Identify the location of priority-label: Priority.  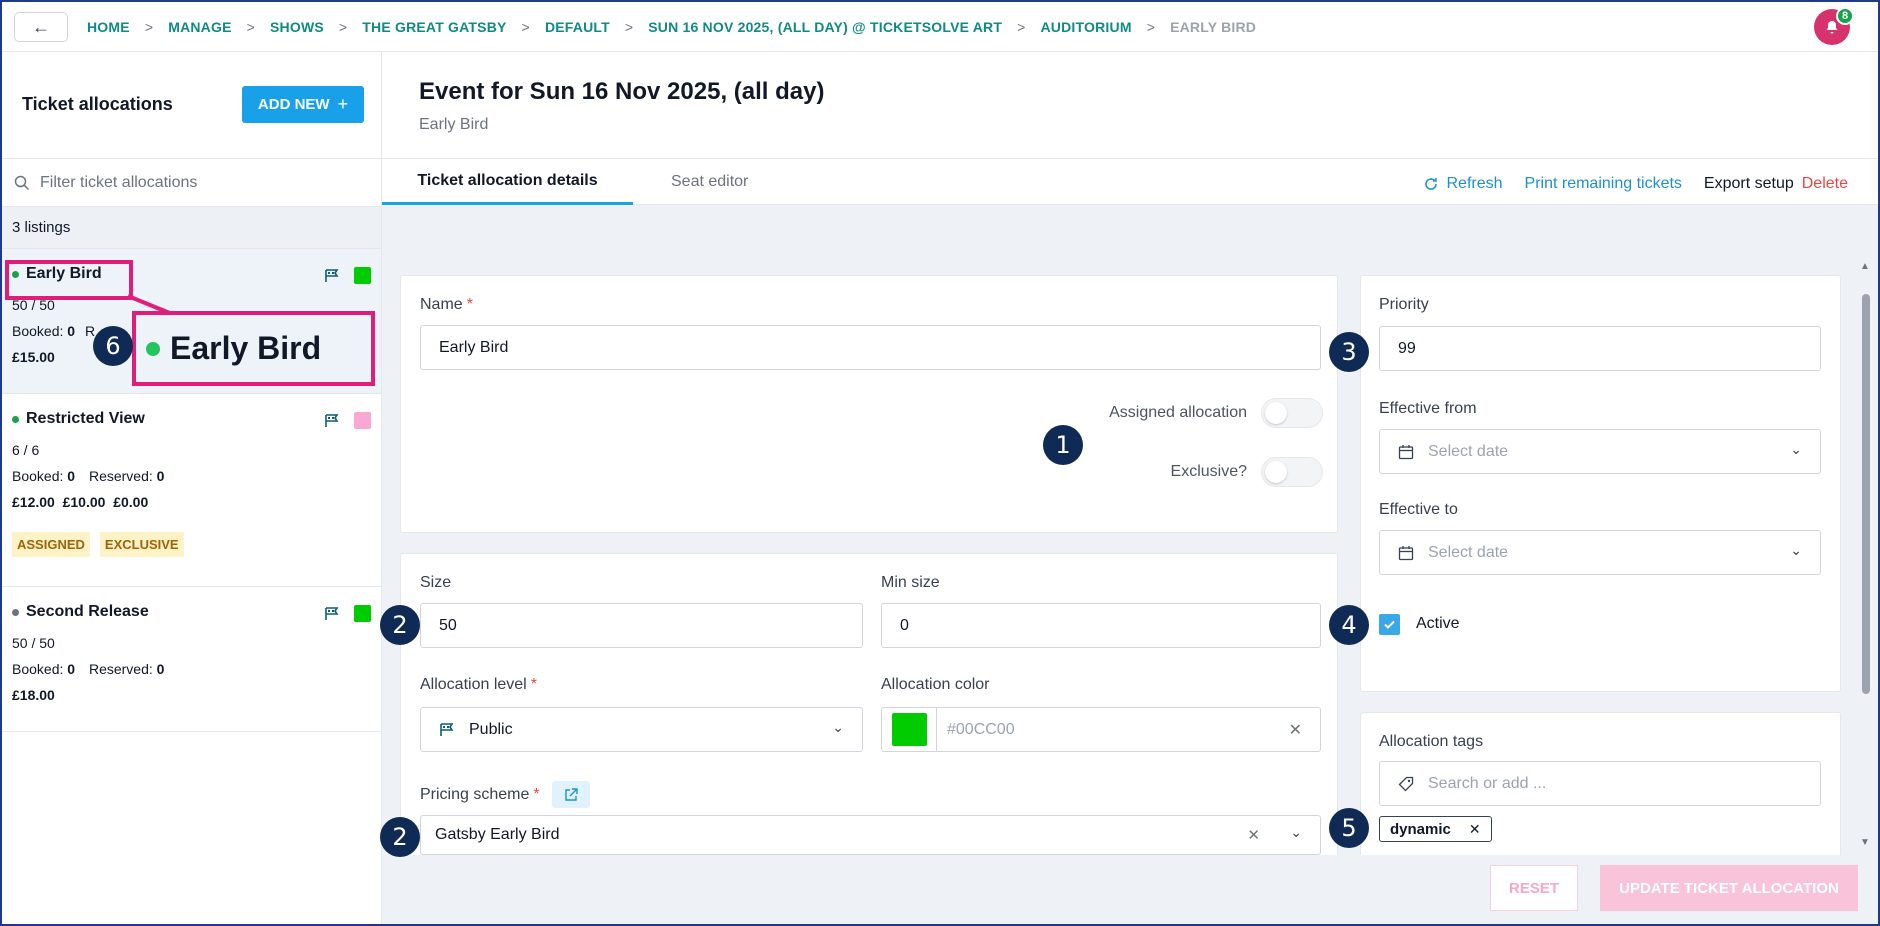
(1404, 304).